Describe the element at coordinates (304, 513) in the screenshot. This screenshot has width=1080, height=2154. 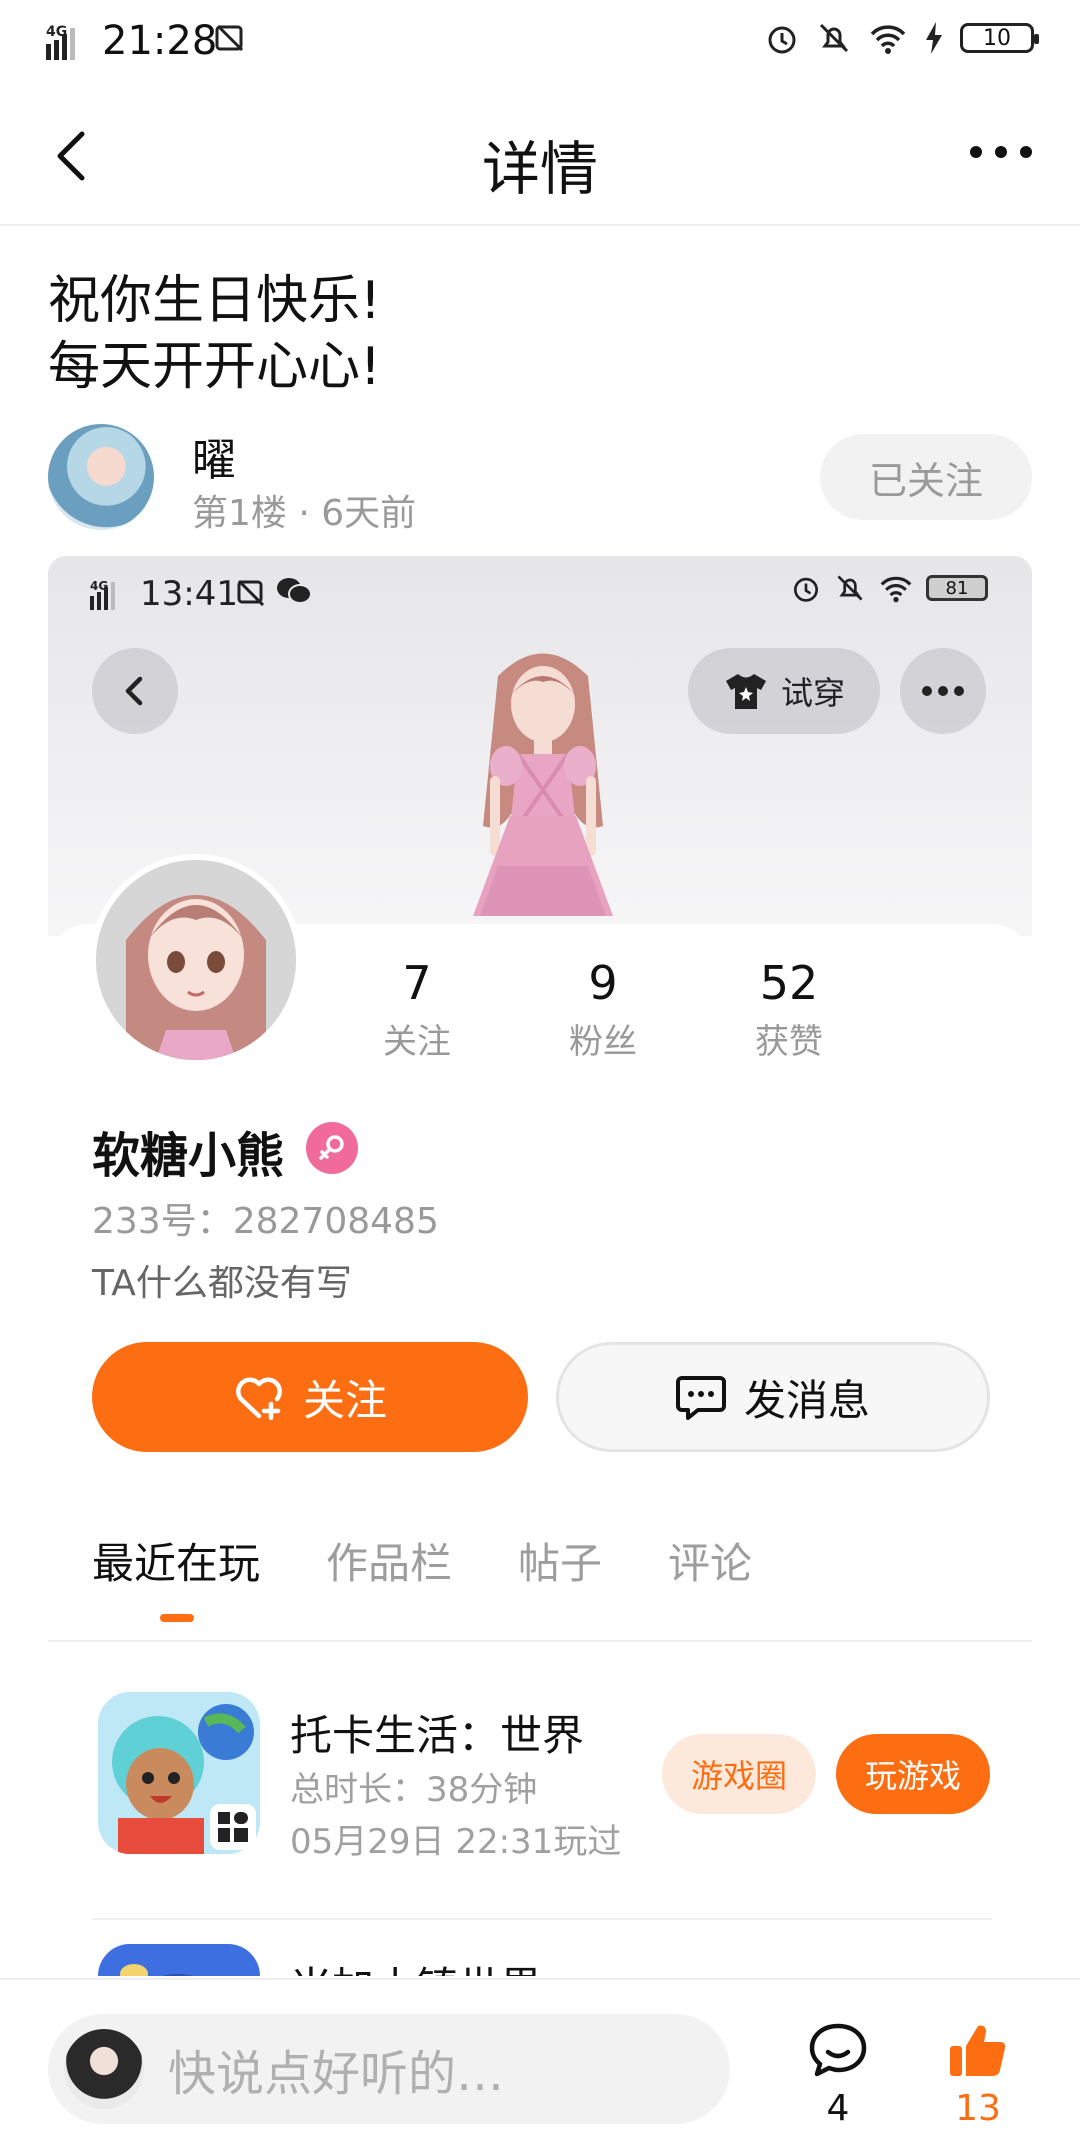
I see `author-meta: 第1楼 · 6天前` at that location.